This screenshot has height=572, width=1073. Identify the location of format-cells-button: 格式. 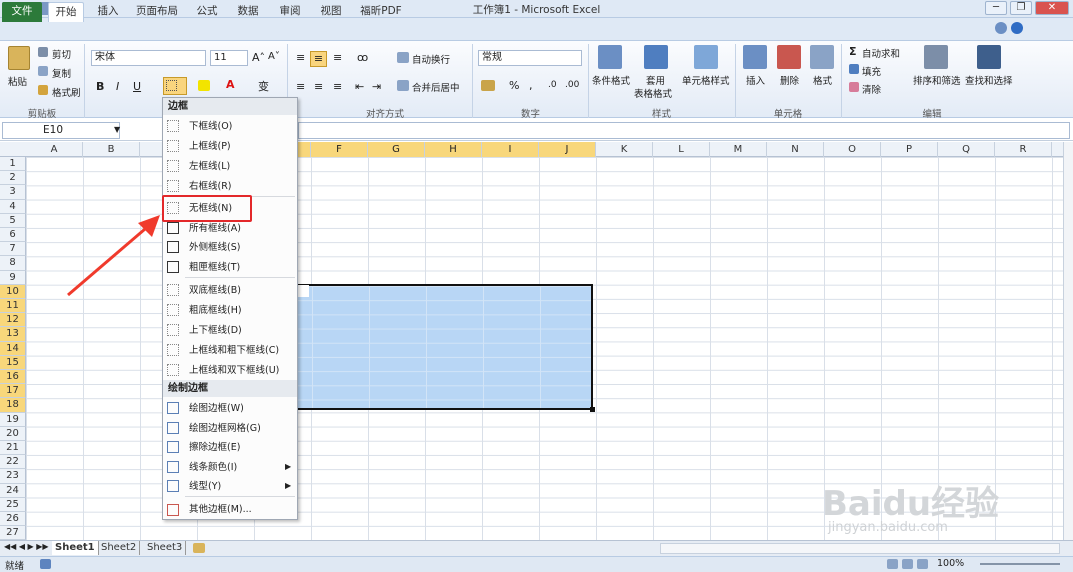
(822, 80).